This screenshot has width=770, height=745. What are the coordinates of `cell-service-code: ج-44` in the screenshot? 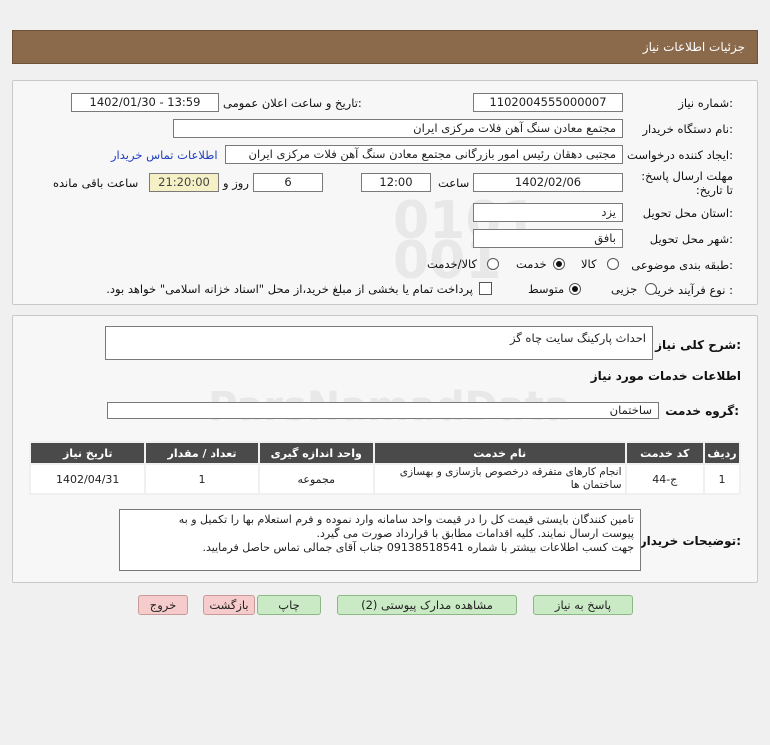 It's located at (664, 479).